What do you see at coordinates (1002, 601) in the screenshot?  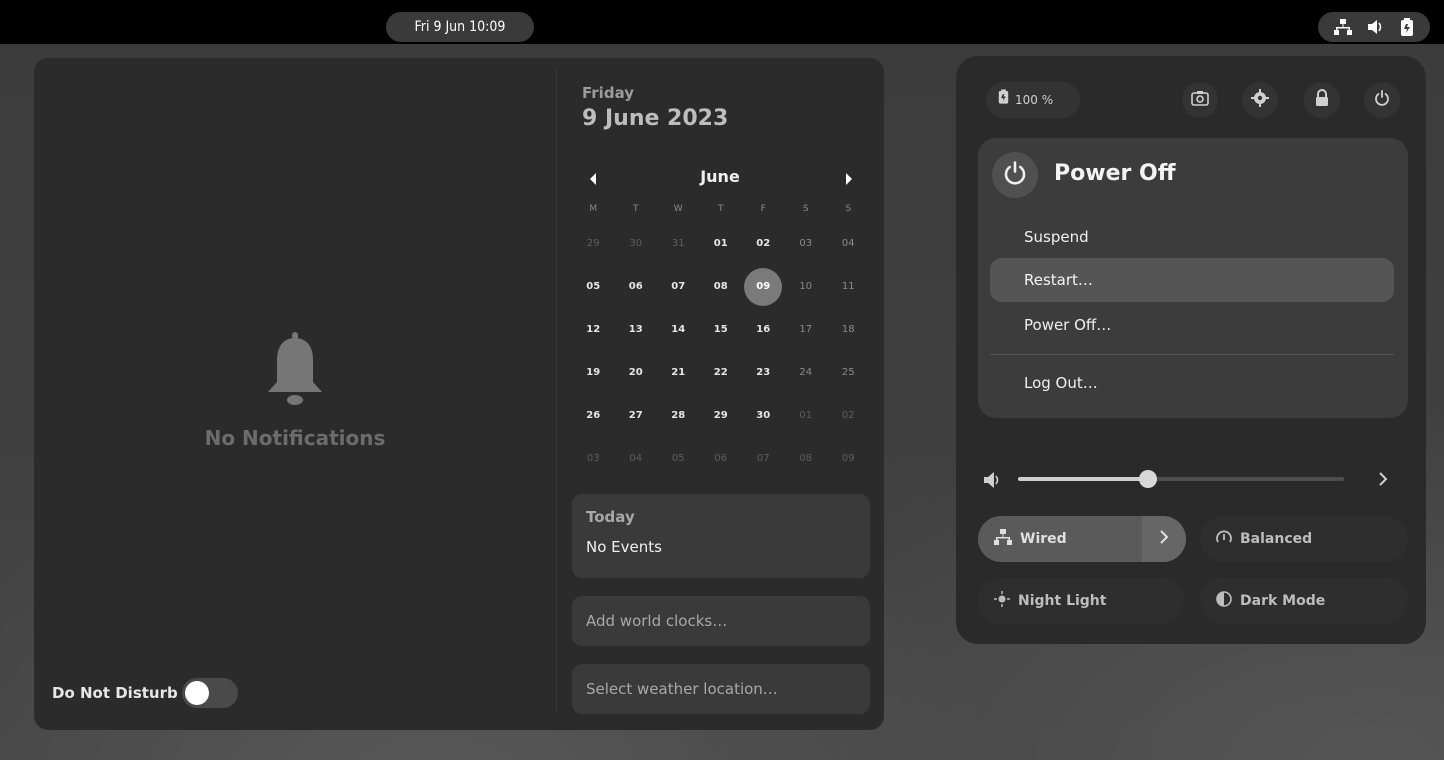 I see `sun-icon` at bounding box center [1002, 601].